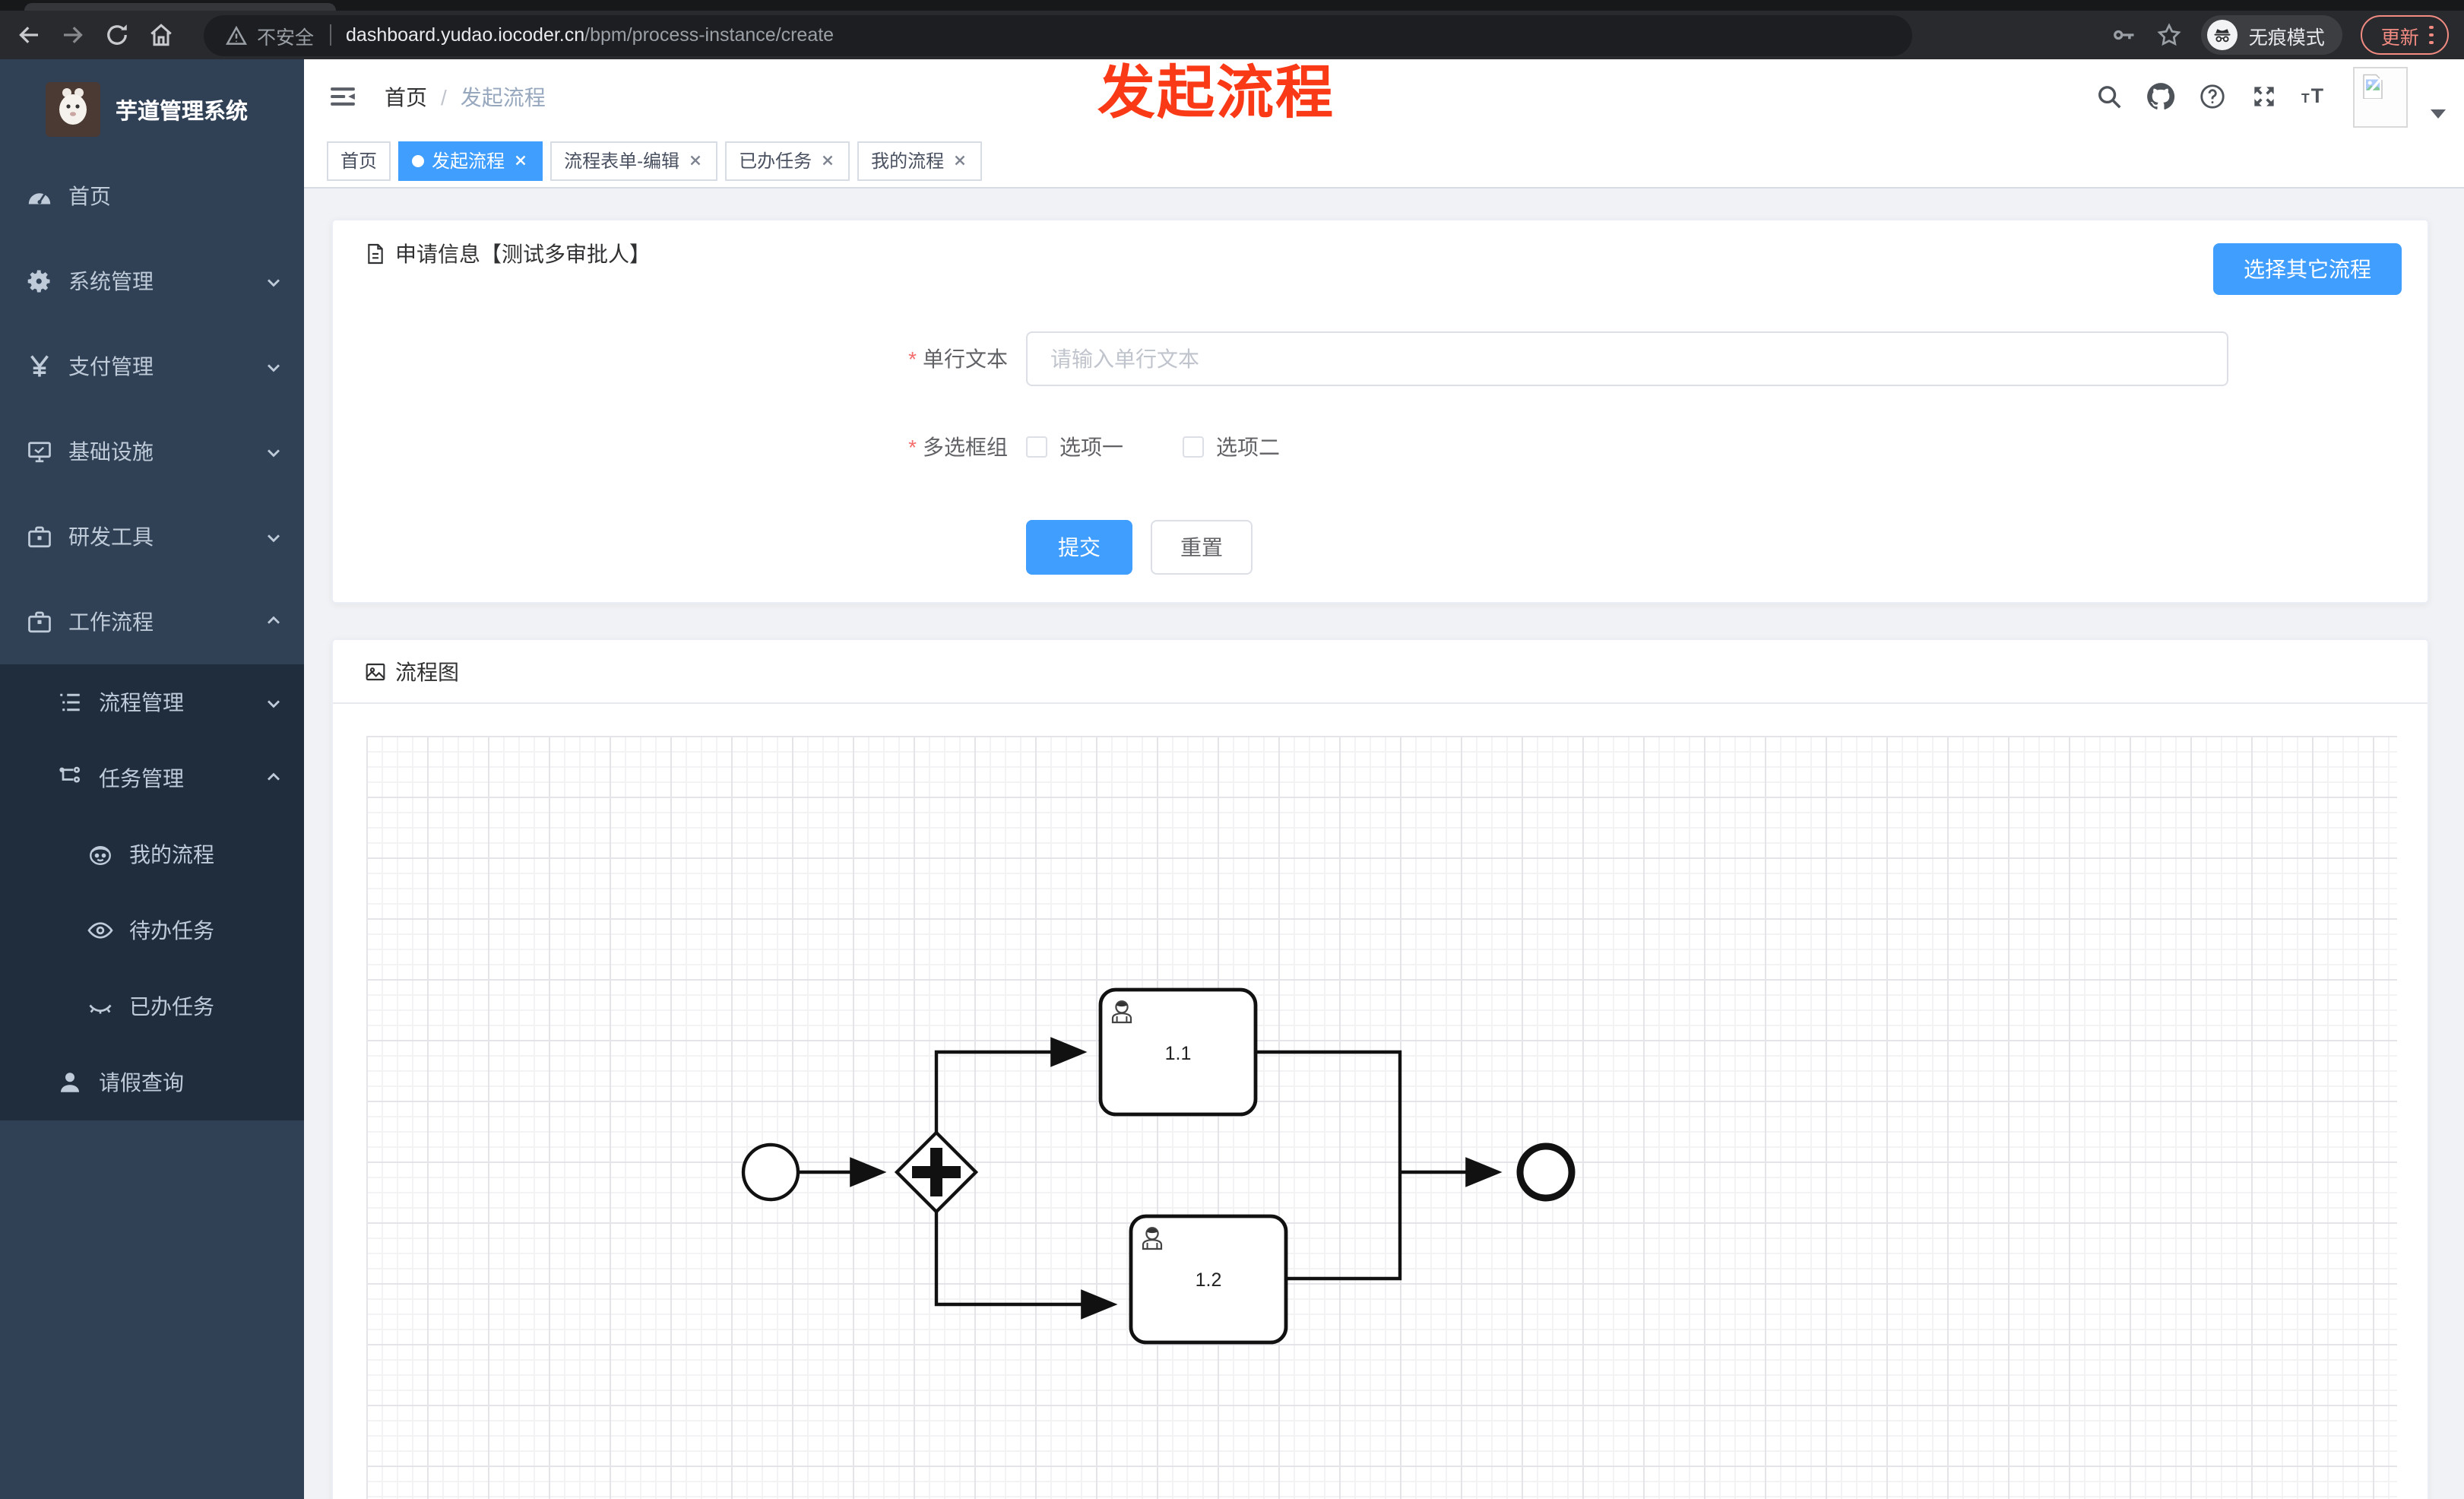 This screenshot has width=2464, height=1499. What do you see at coordinates (936, 1173) in the screenshot?
I see `parallel-gateway` at bounding box center [936, 1173].